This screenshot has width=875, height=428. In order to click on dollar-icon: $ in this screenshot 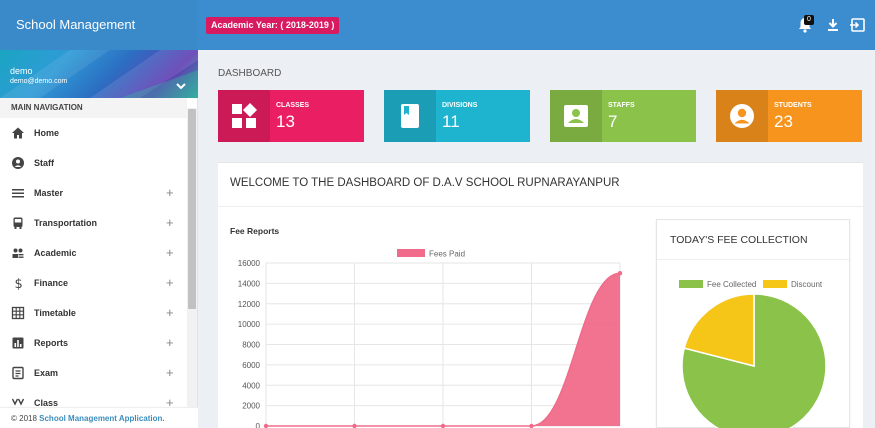, I will do `click(19, 283)`.